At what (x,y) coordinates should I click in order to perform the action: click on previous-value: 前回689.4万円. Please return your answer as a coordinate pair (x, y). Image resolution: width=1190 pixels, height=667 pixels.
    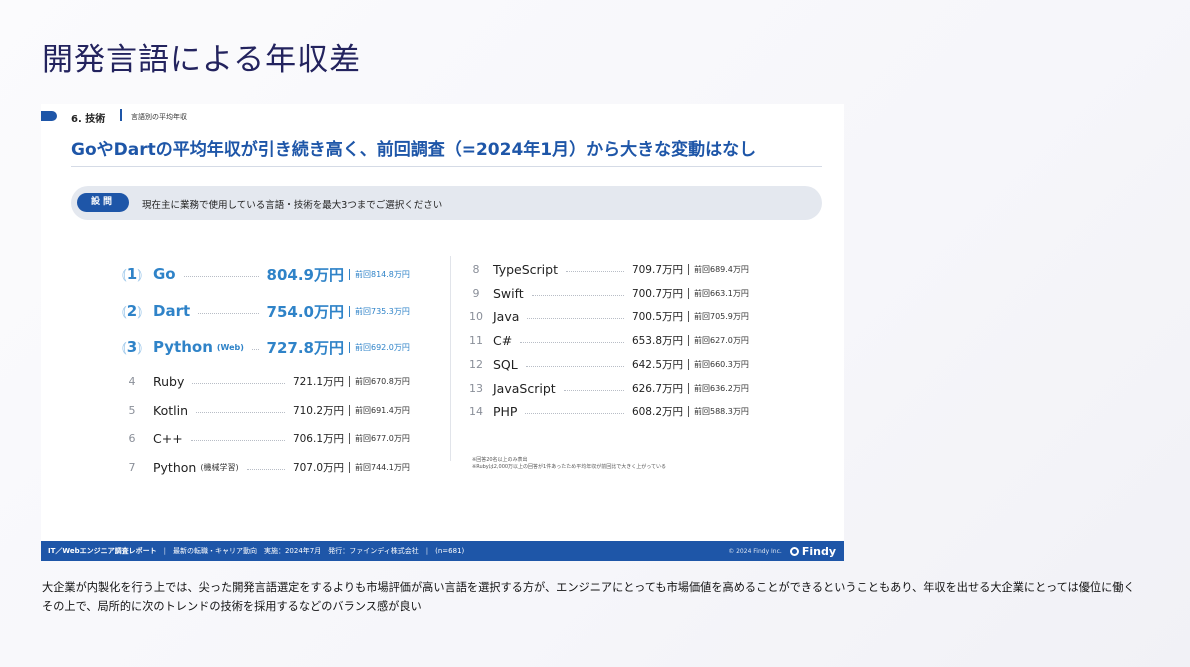
    Looking at the image, I should click on (721, 269).